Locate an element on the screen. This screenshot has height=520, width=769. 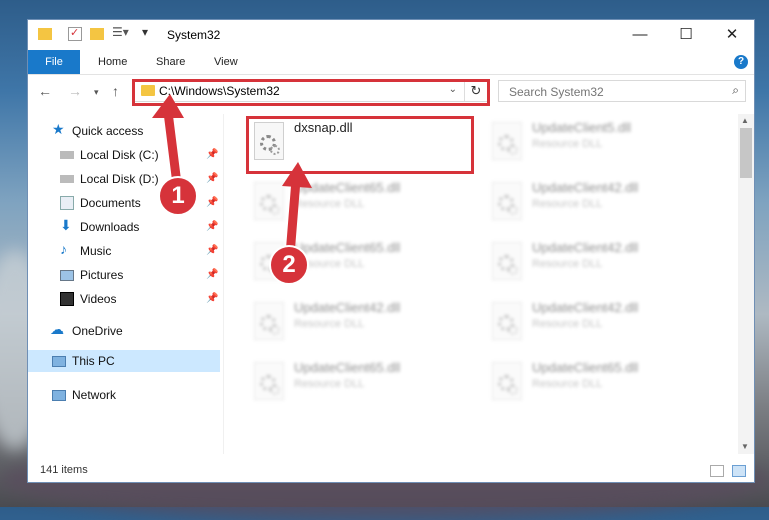
arrow-1-head is located at coordinates (168, 106).